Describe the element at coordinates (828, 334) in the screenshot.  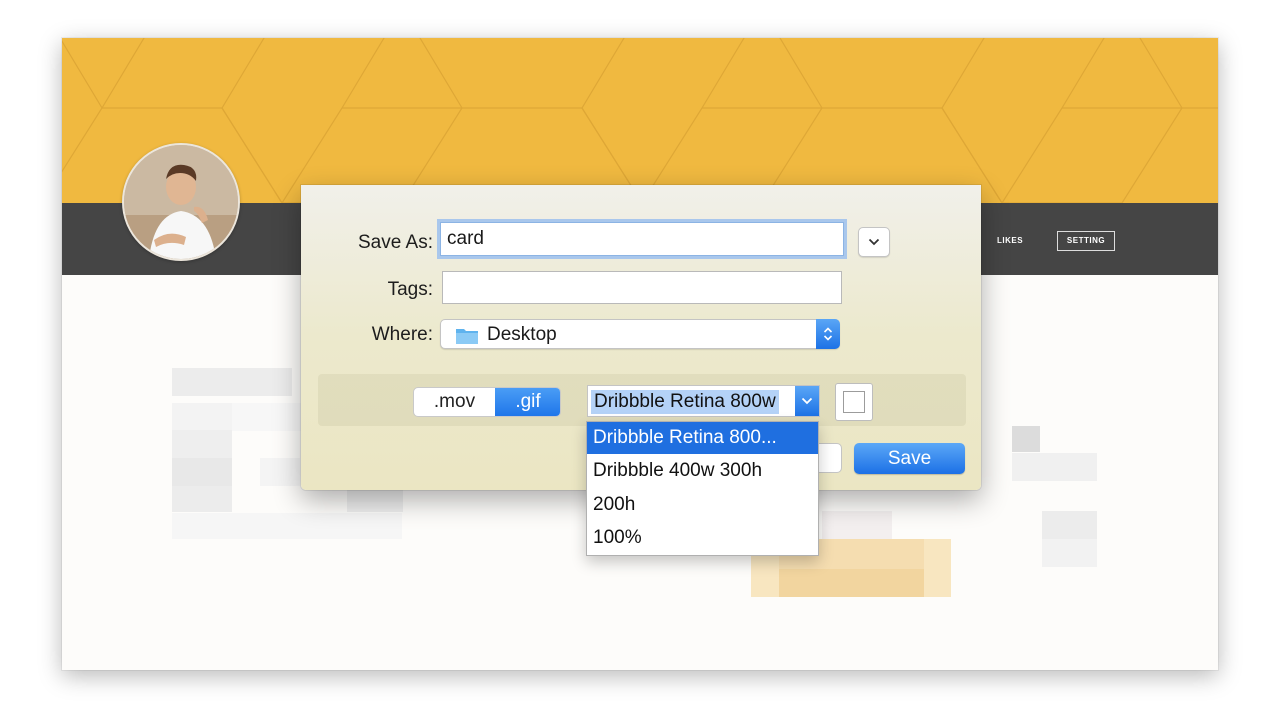
I see `updown-arrows-icon` at that location.